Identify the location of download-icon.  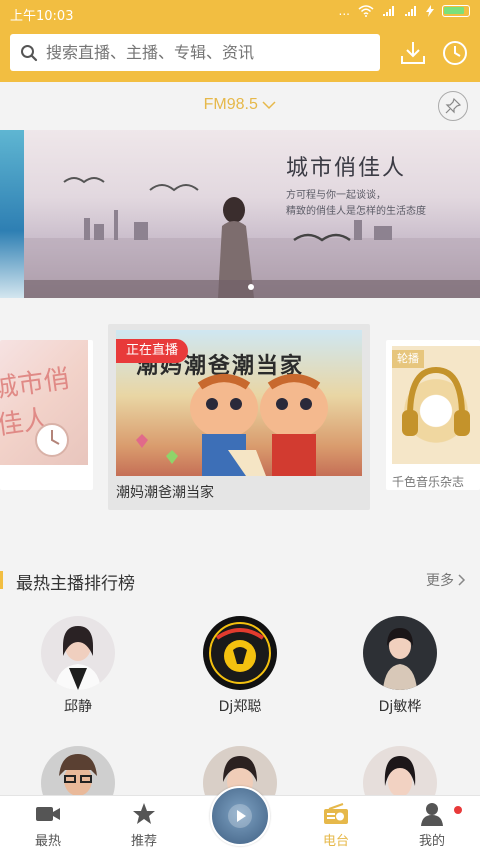
(413, 53).